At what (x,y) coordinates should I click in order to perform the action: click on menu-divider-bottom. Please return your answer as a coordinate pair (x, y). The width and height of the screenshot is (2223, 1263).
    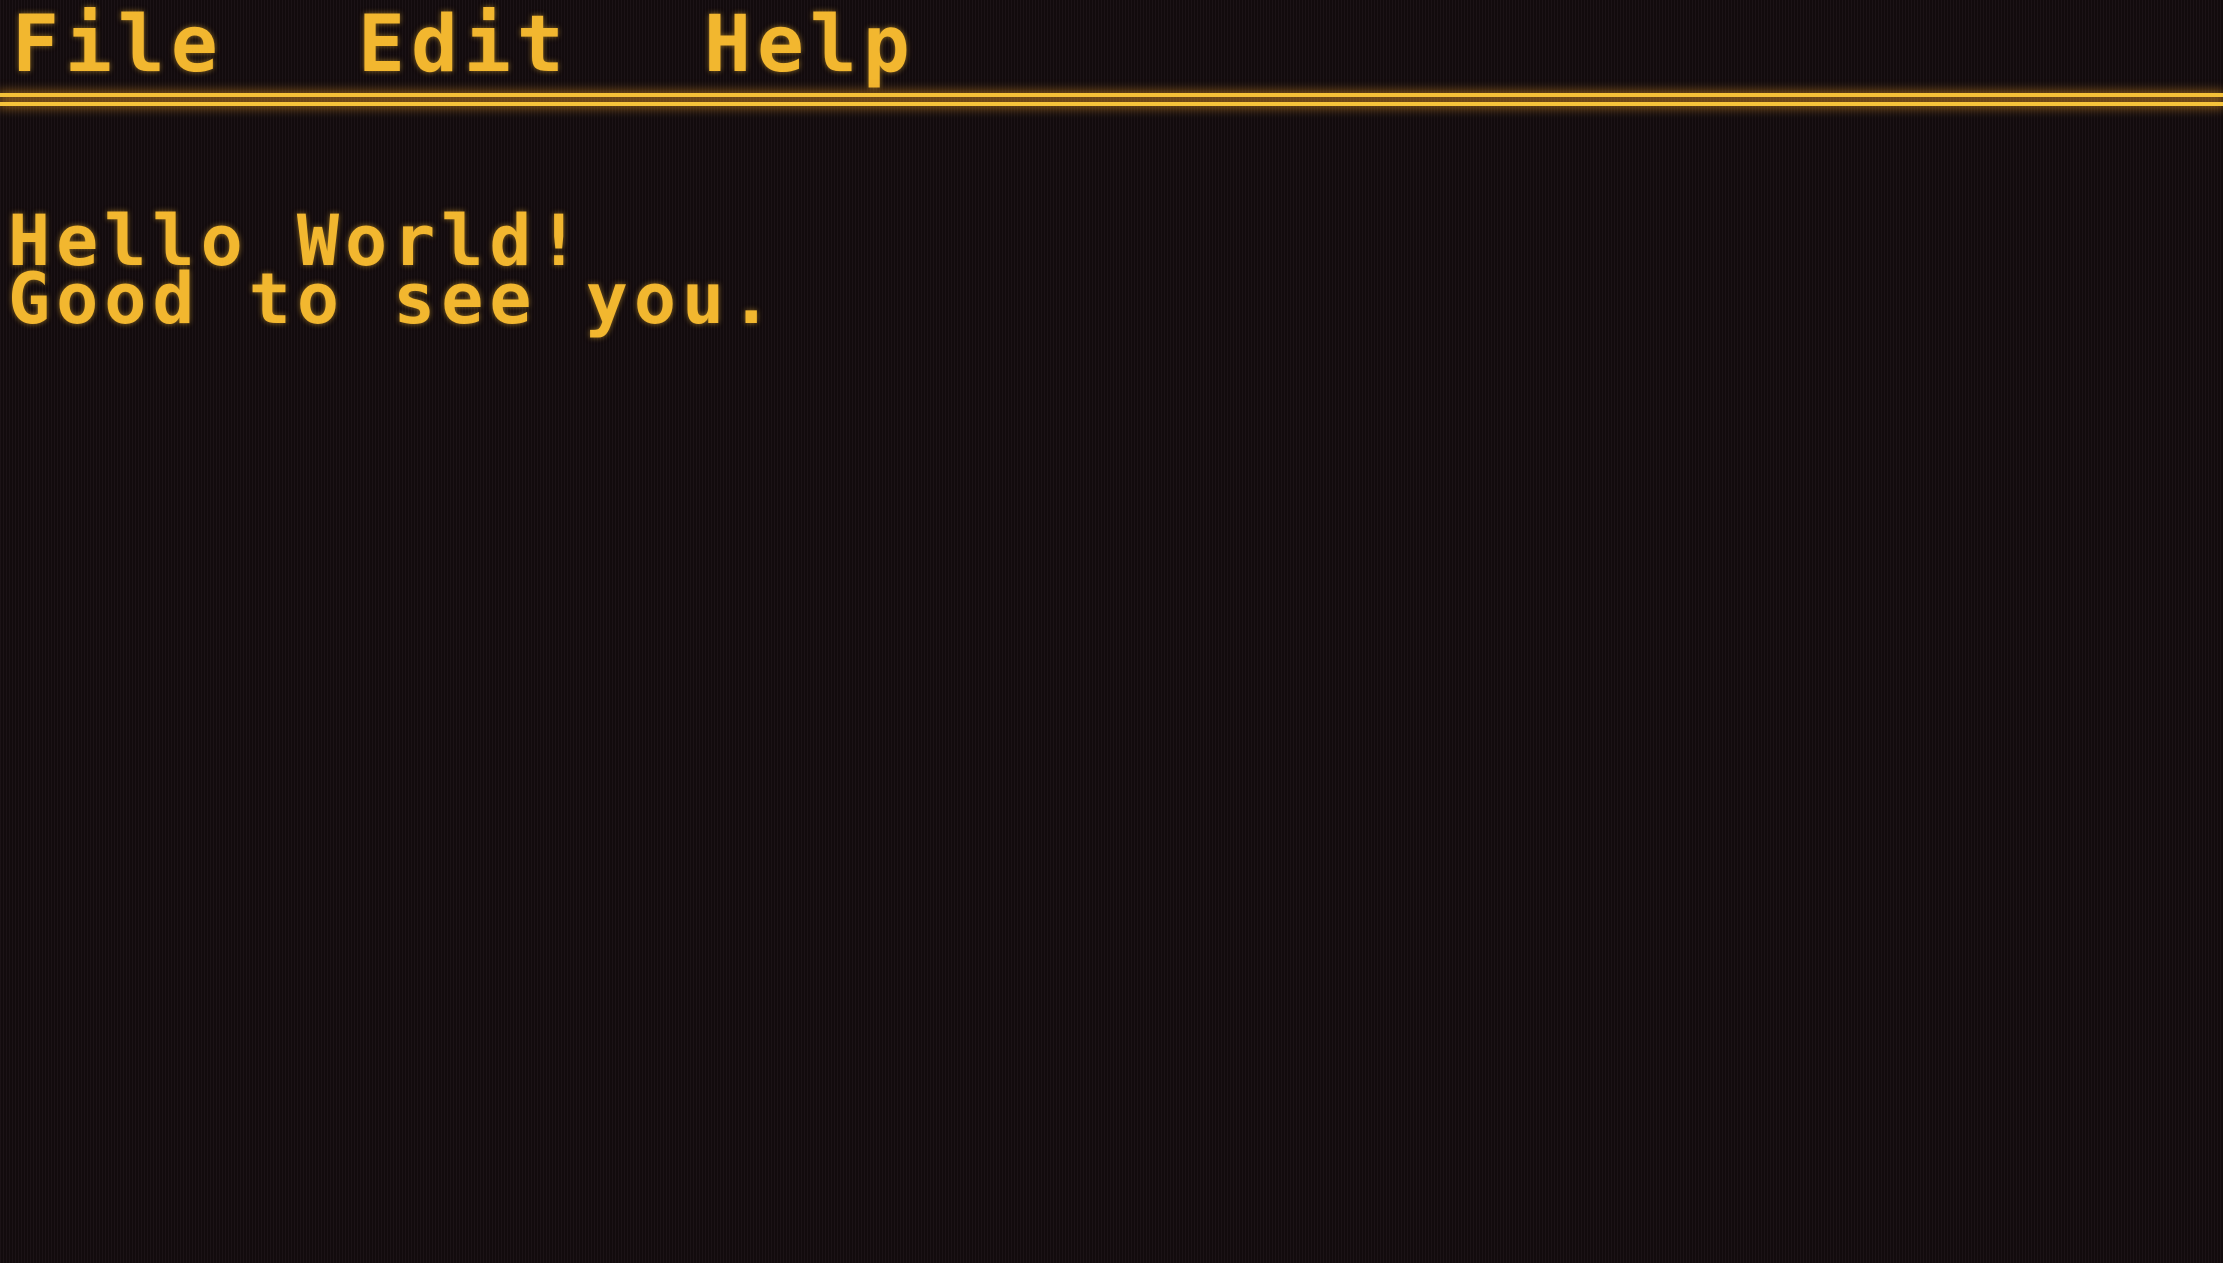
    Looking at the image, I should click on (1111, 104).